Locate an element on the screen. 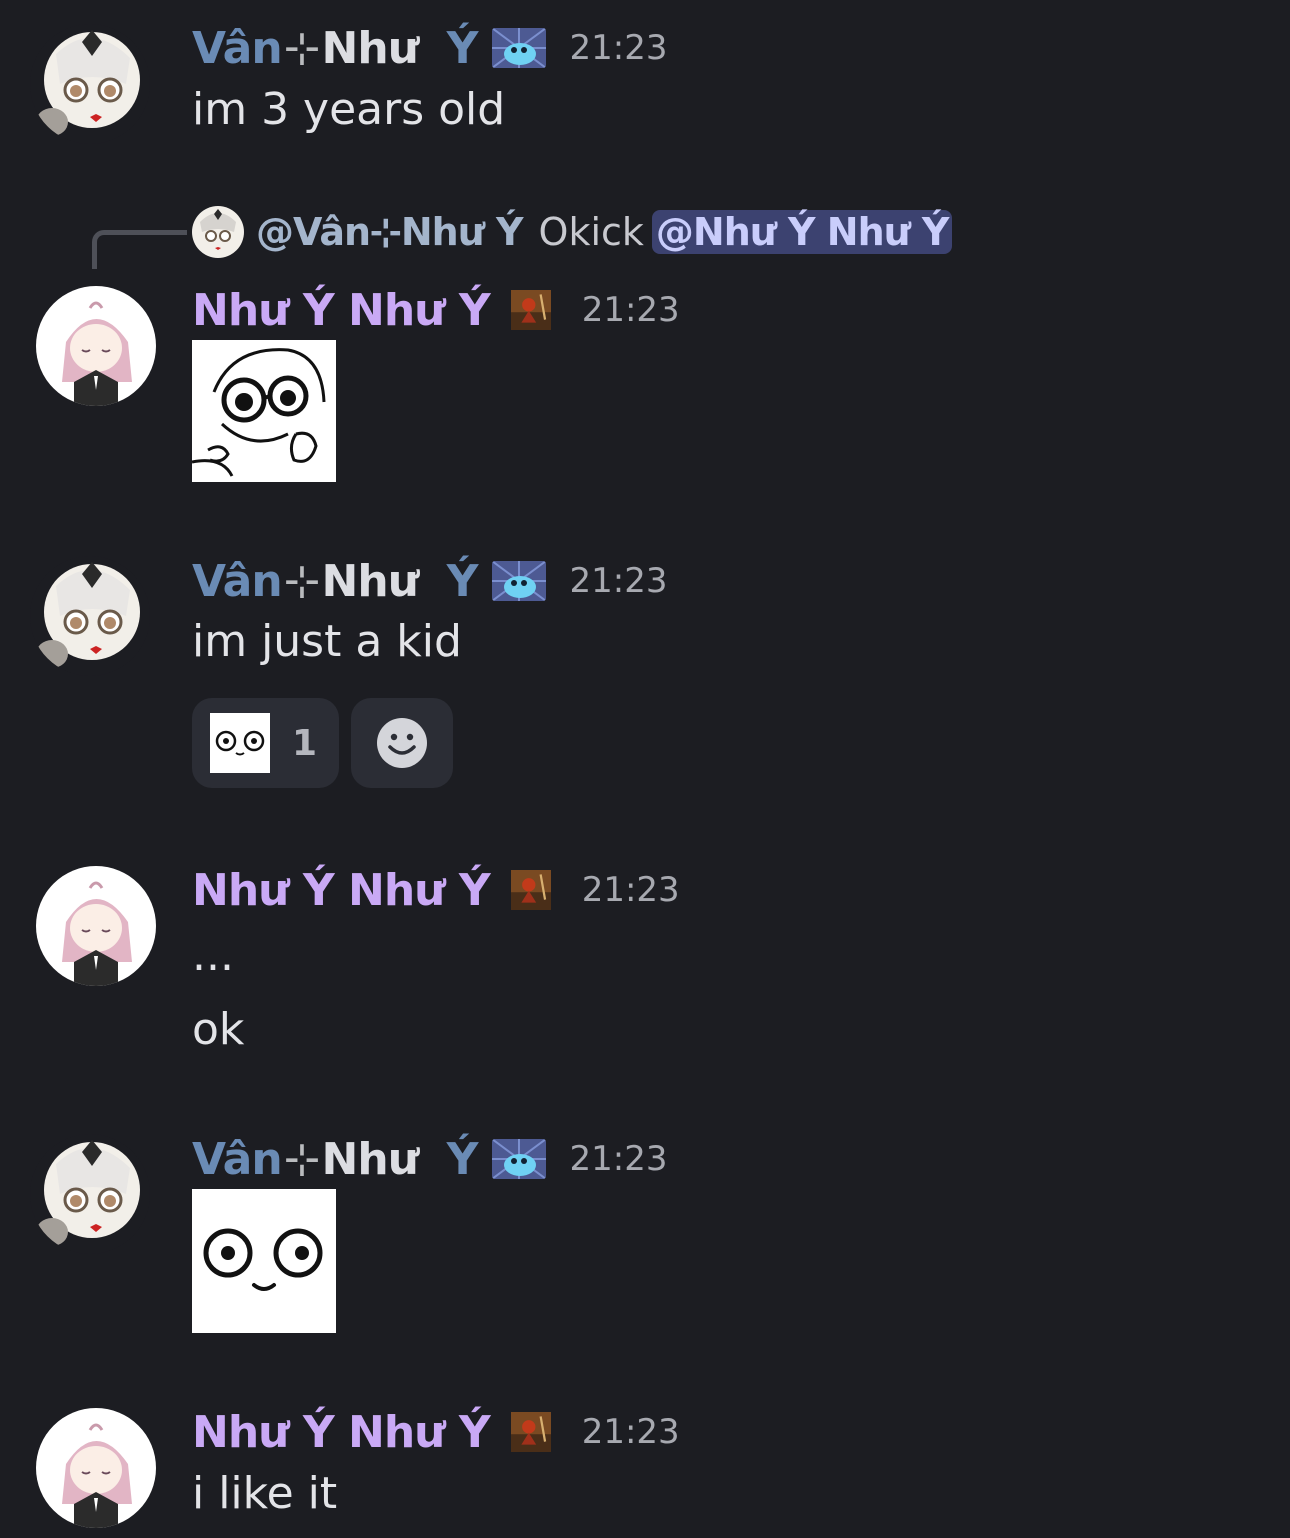 This screenshot has height=1538, width=1290. reply-avatar is located at coordinates (218, 232).